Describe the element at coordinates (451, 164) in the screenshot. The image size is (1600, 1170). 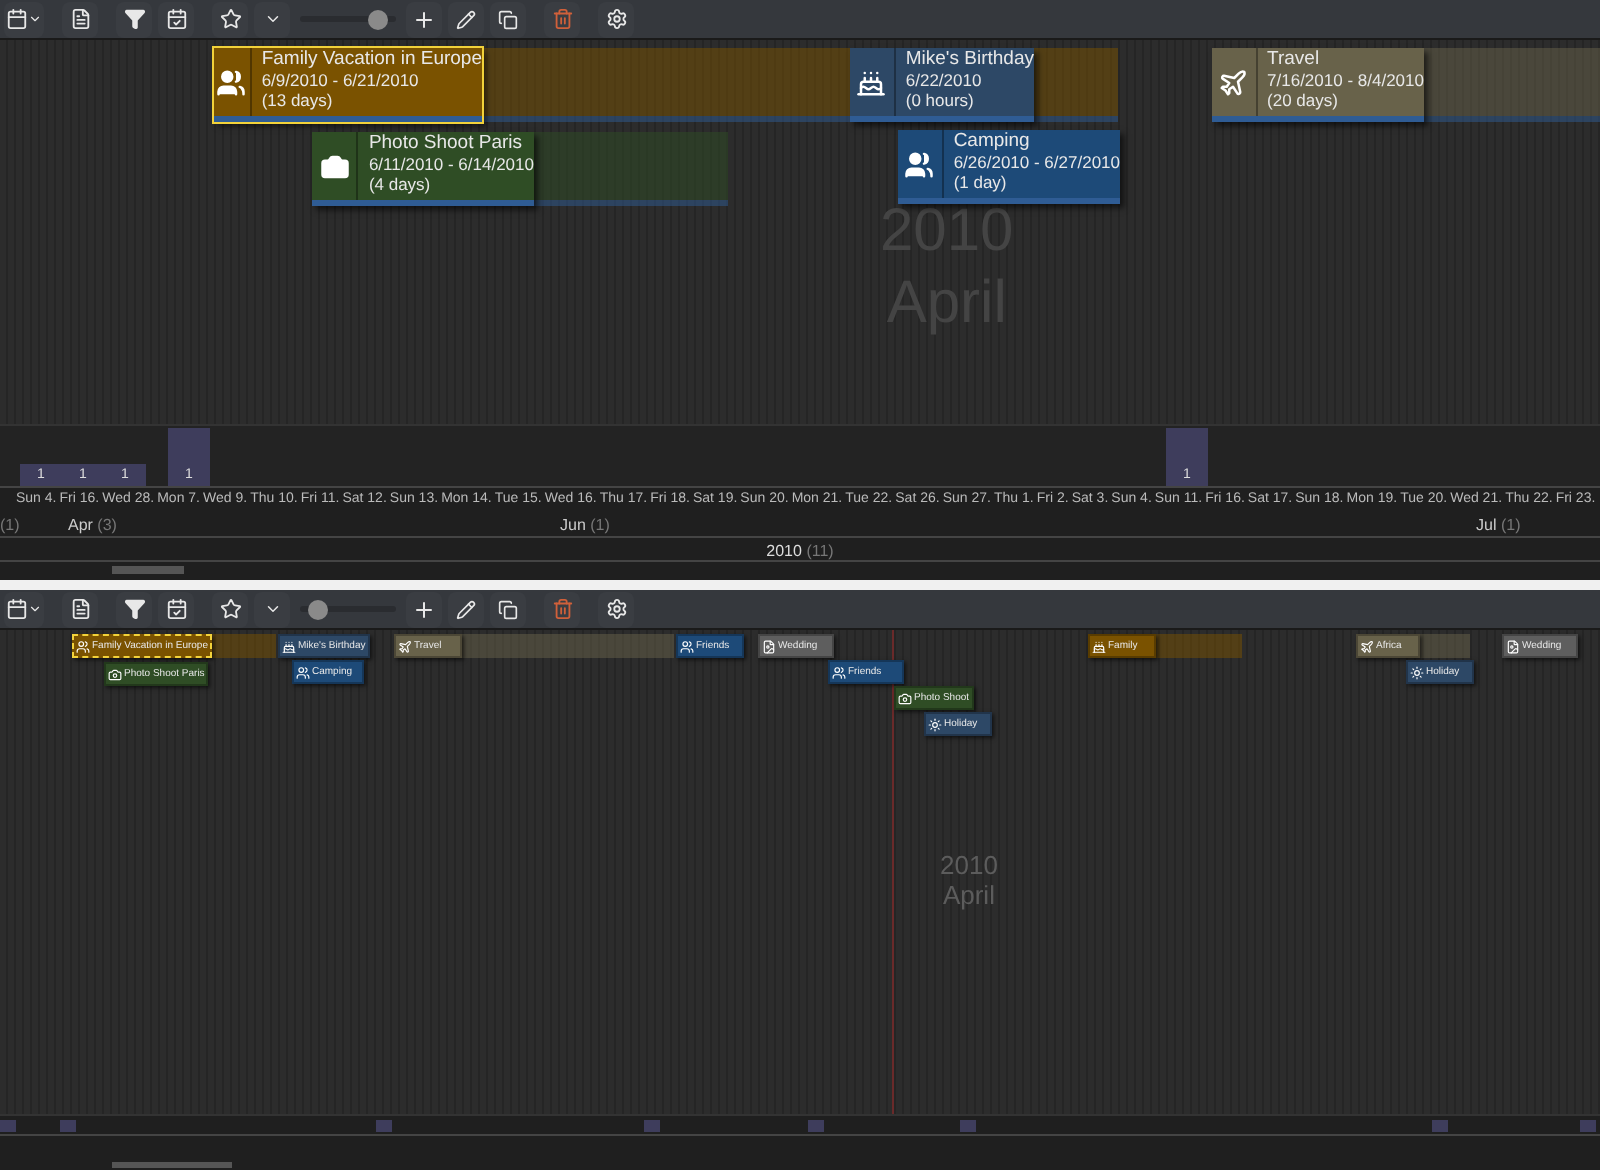
I see `event-dates: 6/11/2010 - 6/14/2010` at that location.